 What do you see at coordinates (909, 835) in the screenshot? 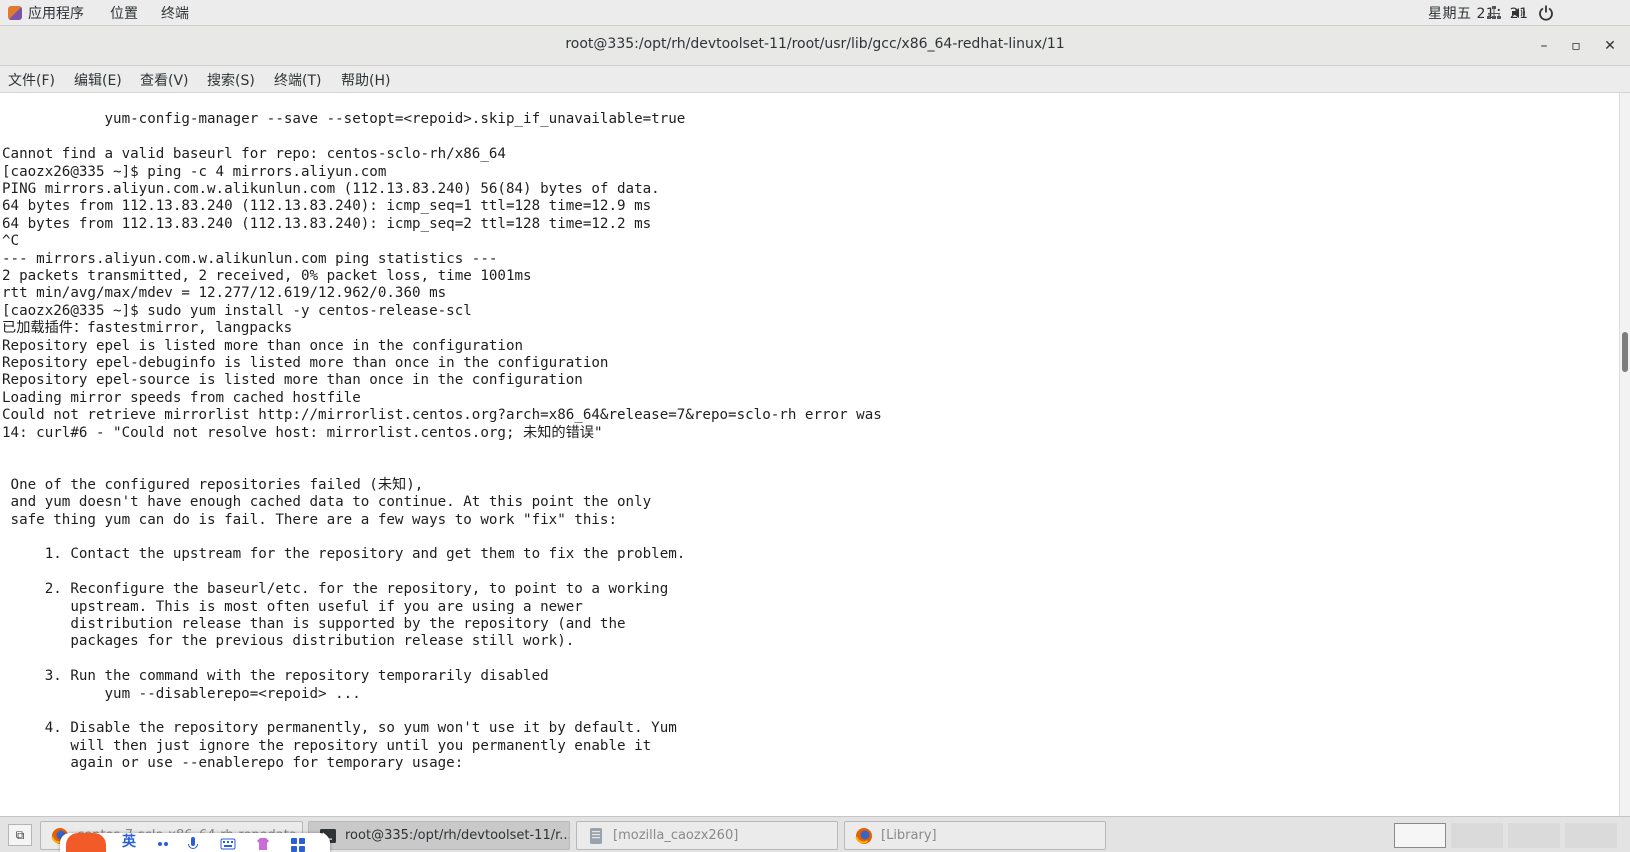
I see `task-label: [Library]` at bounding box center [909, 835].